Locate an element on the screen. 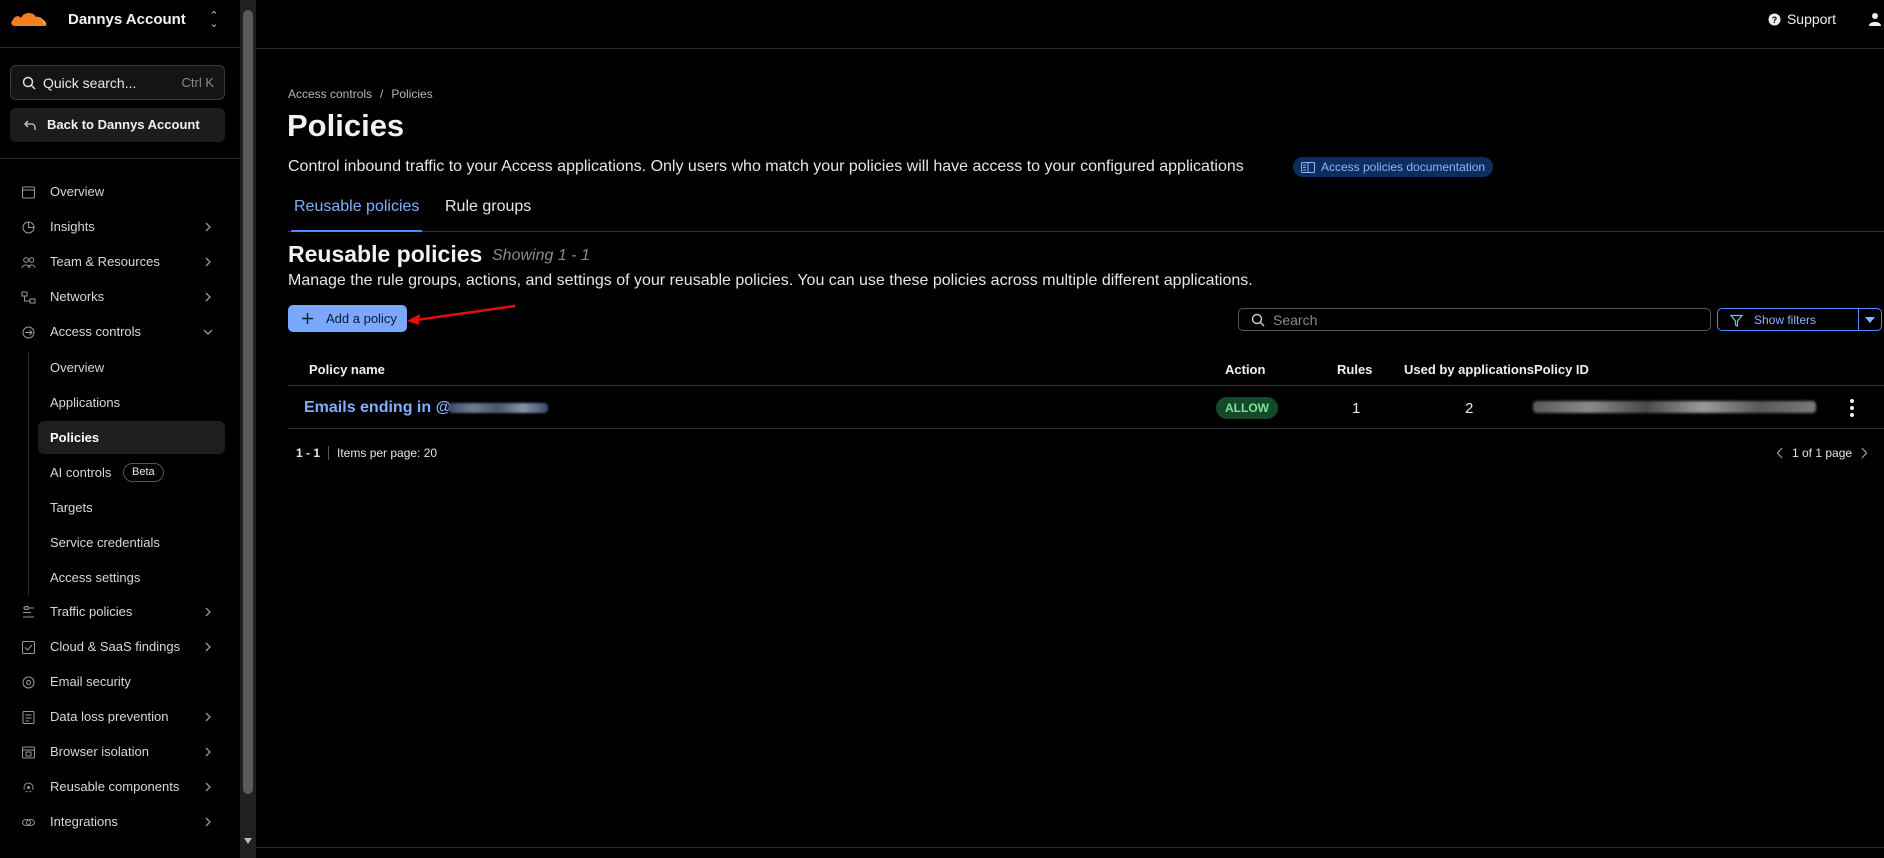 The width and height of the screenshot is (1884, 858). annotation-arrow-icon is located at coordinates (461, 314).